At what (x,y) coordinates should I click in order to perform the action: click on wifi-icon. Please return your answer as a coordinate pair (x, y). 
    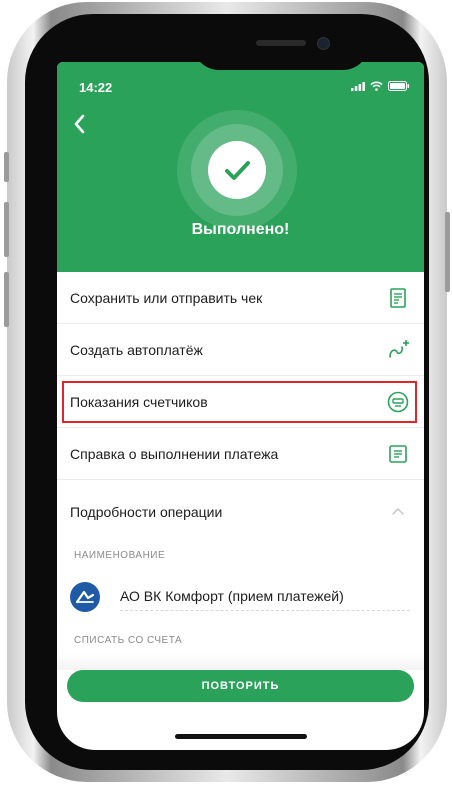
    Looking at the image, I should click on (376, 86).